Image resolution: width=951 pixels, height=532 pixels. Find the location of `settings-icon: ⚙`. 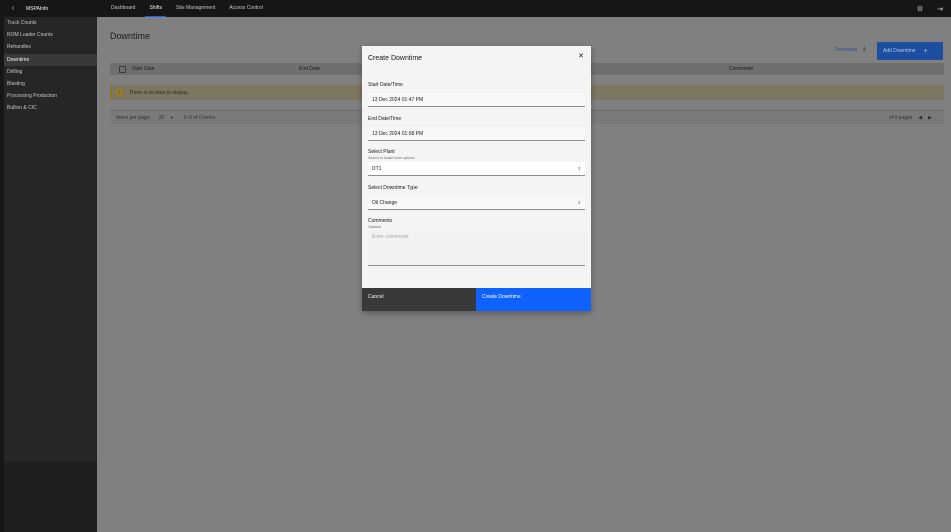

settings-icon: ⚙ is located at coordinates (920, 9).